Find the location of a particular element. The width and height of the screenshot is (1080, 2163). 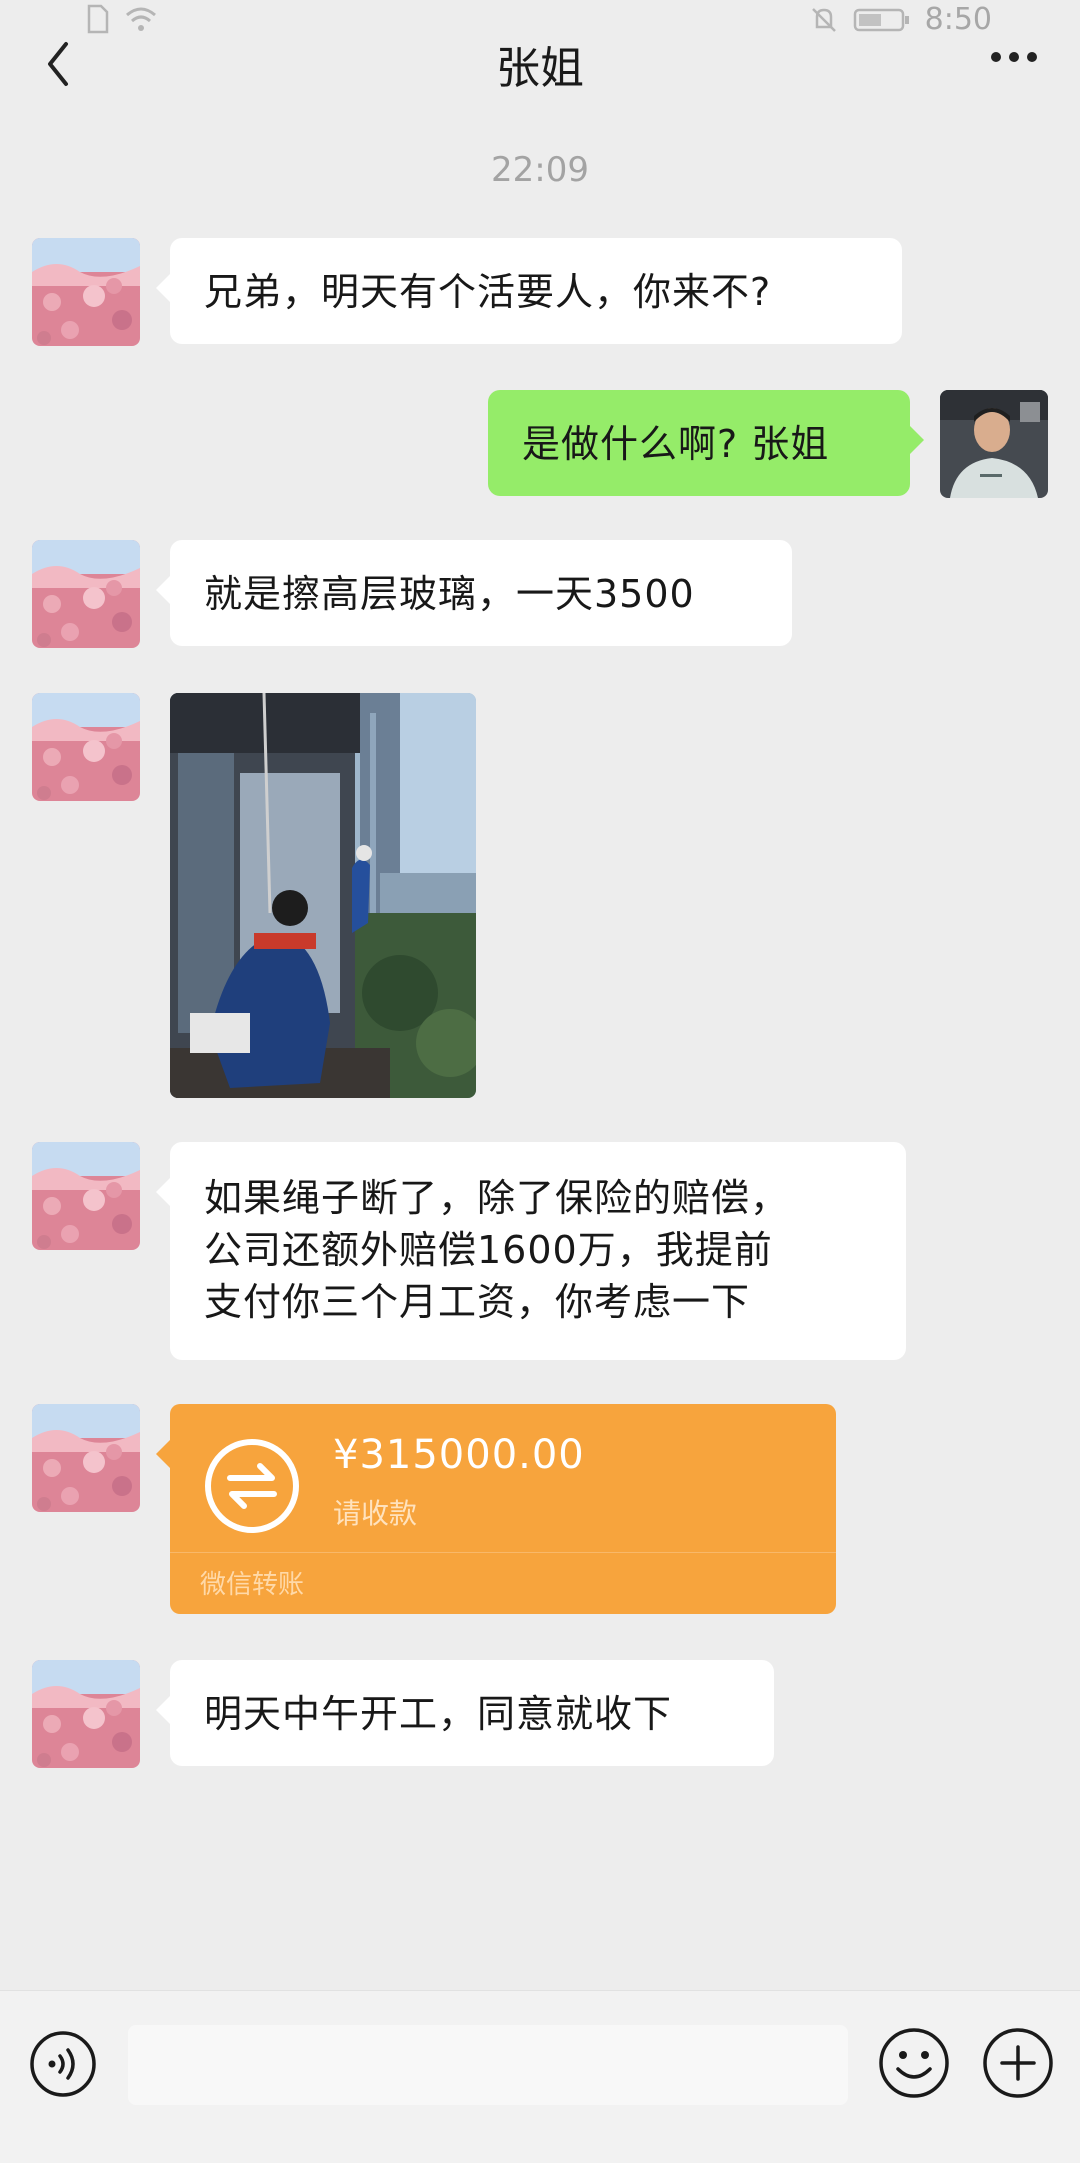

voice-icon is located at coordinates (63, 2064).